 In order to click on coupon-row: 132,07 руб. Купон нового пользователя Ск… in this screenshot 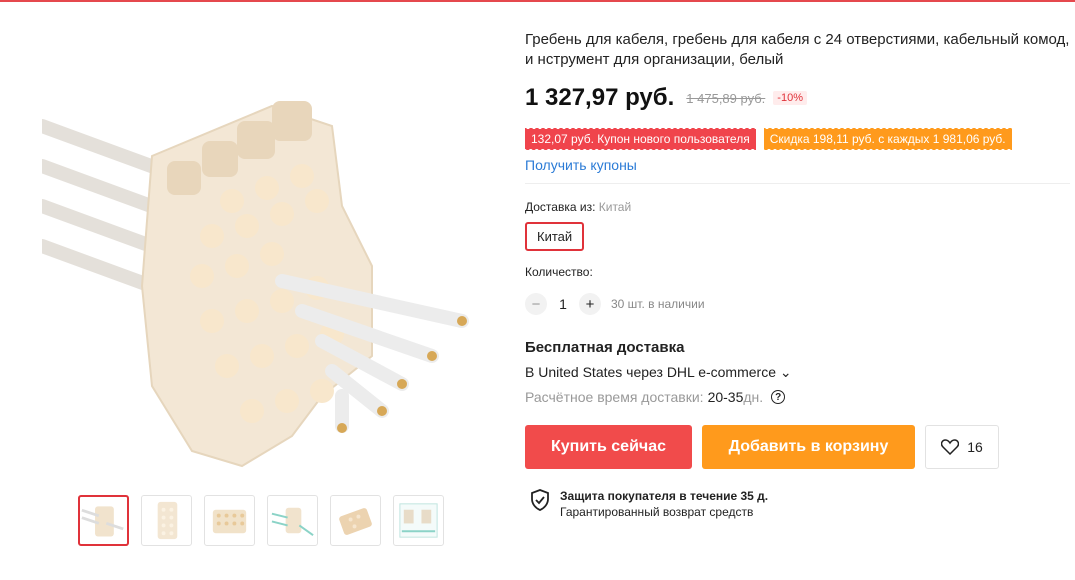, I will do `click(797, 139)`.